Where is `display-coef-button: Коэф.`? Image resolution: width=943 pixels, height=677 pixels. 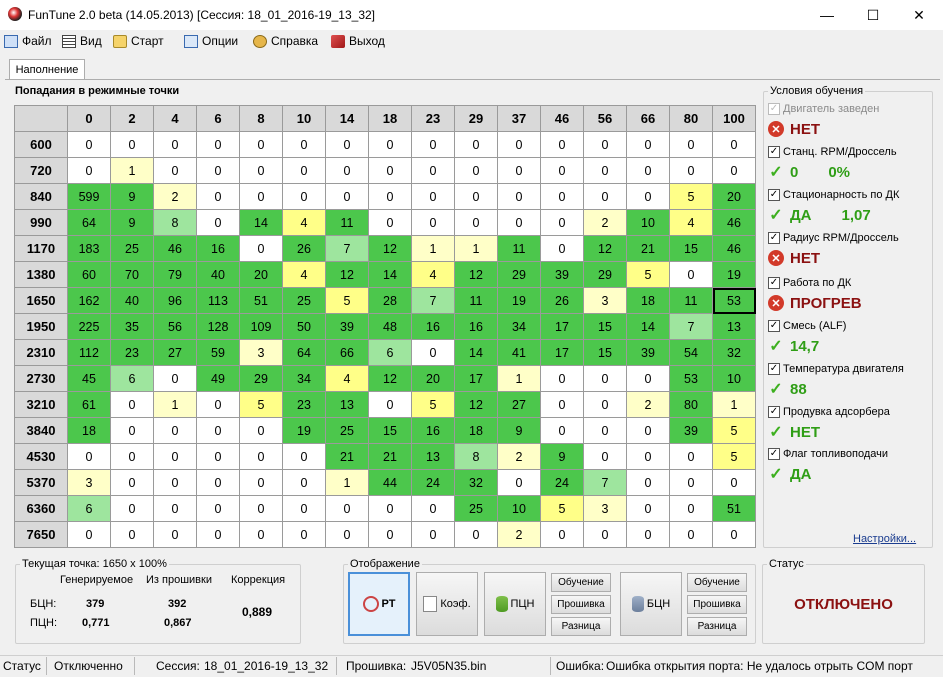 display-coef-button: Коэф. is located at coordinates (447, 604).